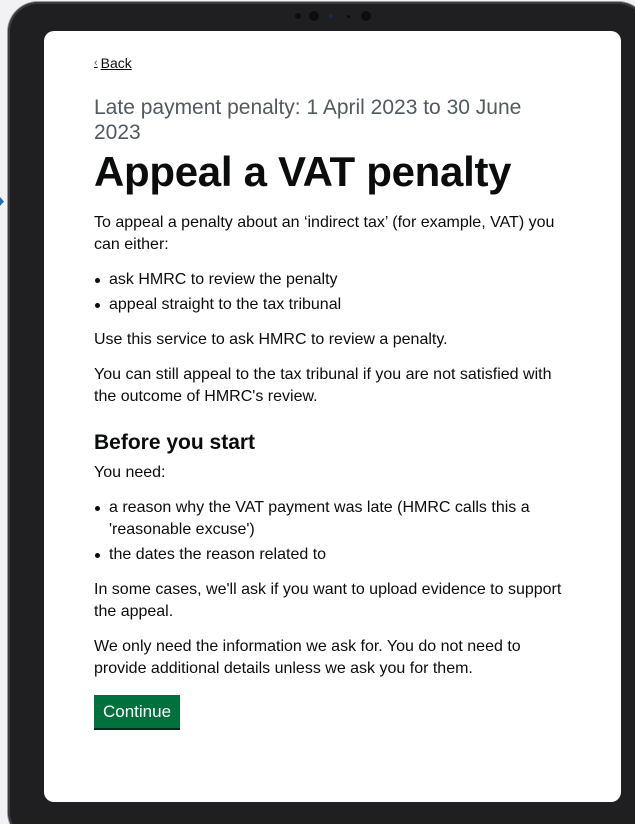 This screenshot has width=635, height=824. What do you see at coordinates (303, 171) in the screenshot?
I see `page-title: Appeal a VAT penalty` at bounding box center [303, 171].